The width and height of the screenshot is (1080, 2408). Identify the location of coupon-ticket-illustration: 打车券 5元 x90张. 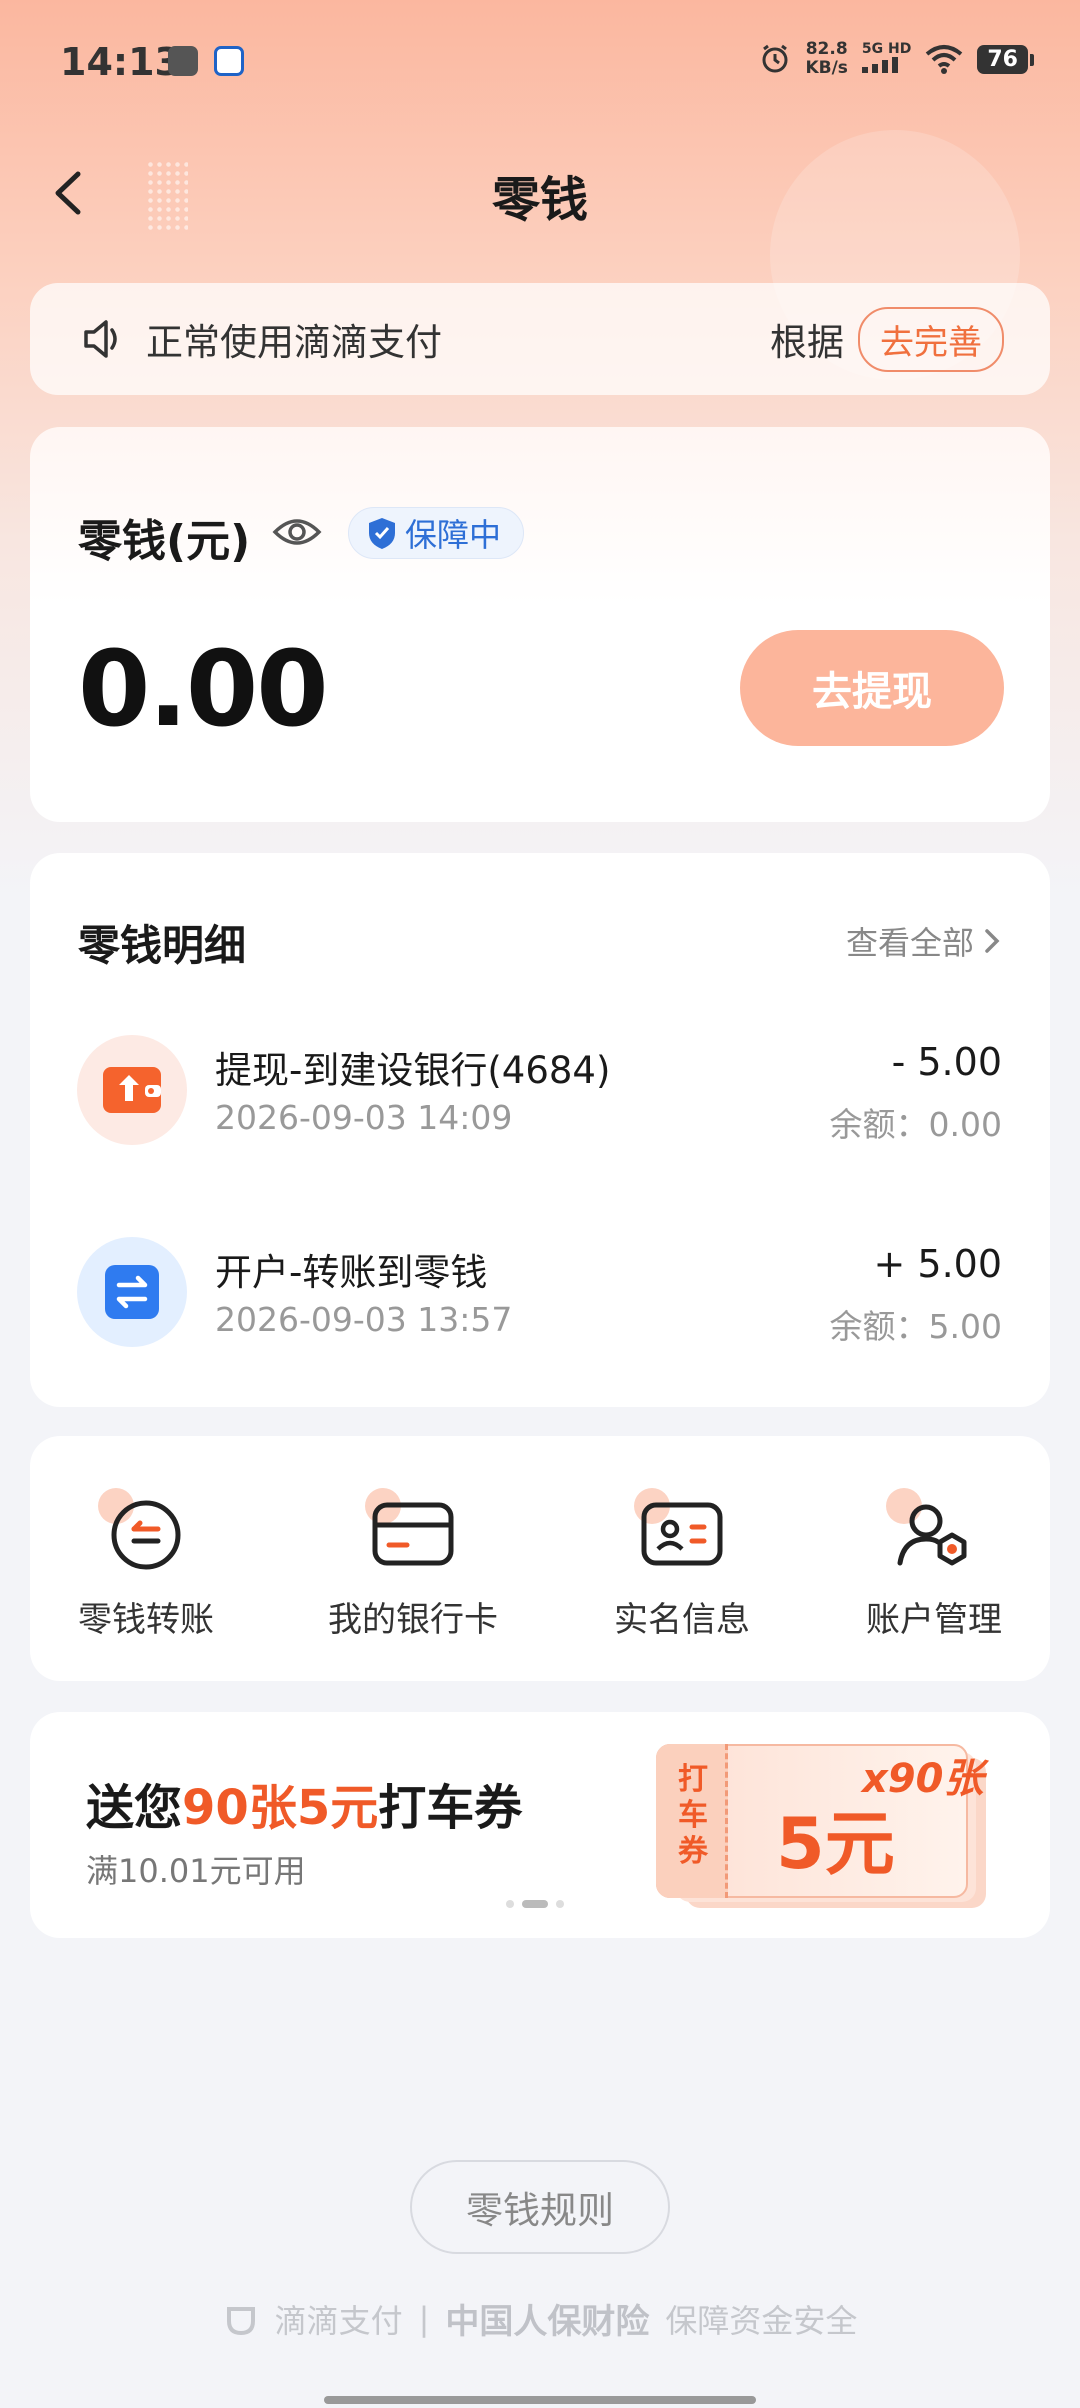
(826, 1828).